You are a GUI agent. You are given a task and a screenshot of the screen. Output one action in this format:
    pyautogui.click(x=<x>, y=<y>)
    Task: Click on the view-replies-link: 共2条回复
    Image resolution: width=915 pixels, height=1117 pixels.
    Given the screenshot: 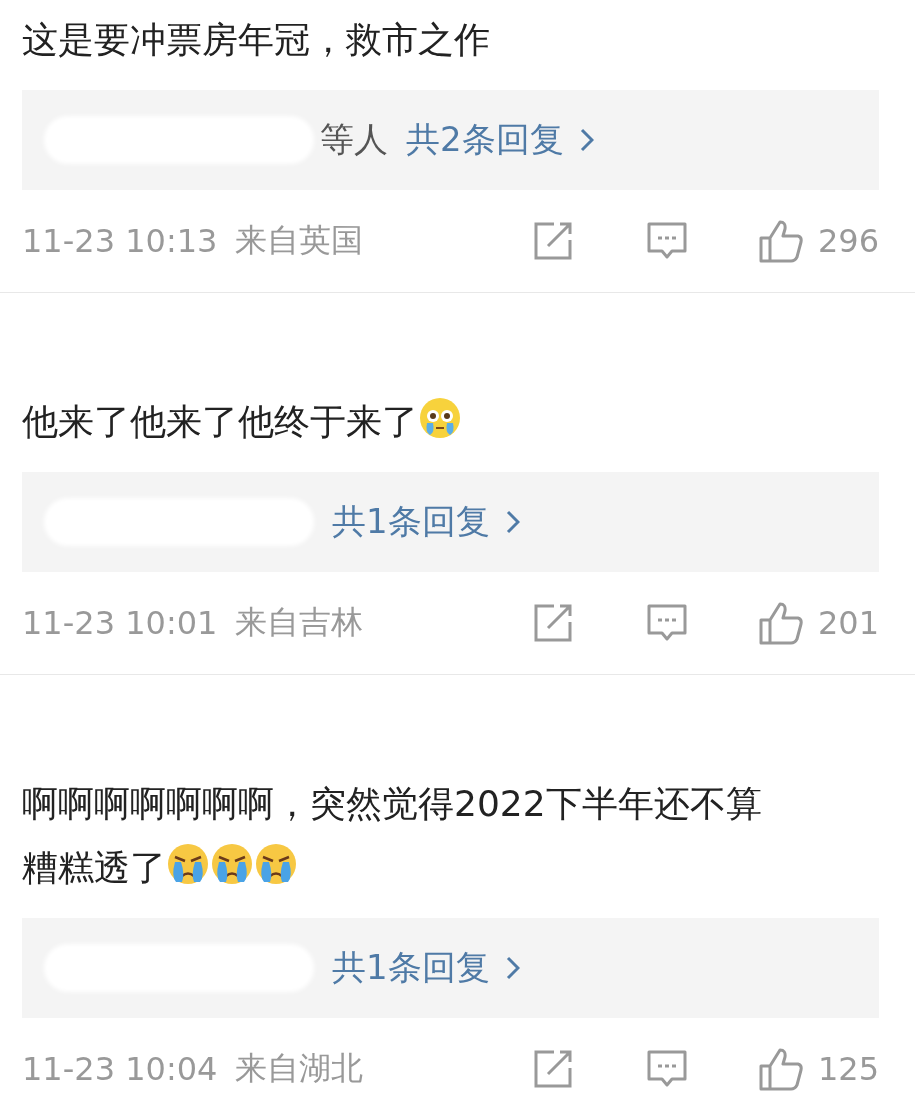 What is the action you would take?
    pyautogui.click(x=500, y=140)
    